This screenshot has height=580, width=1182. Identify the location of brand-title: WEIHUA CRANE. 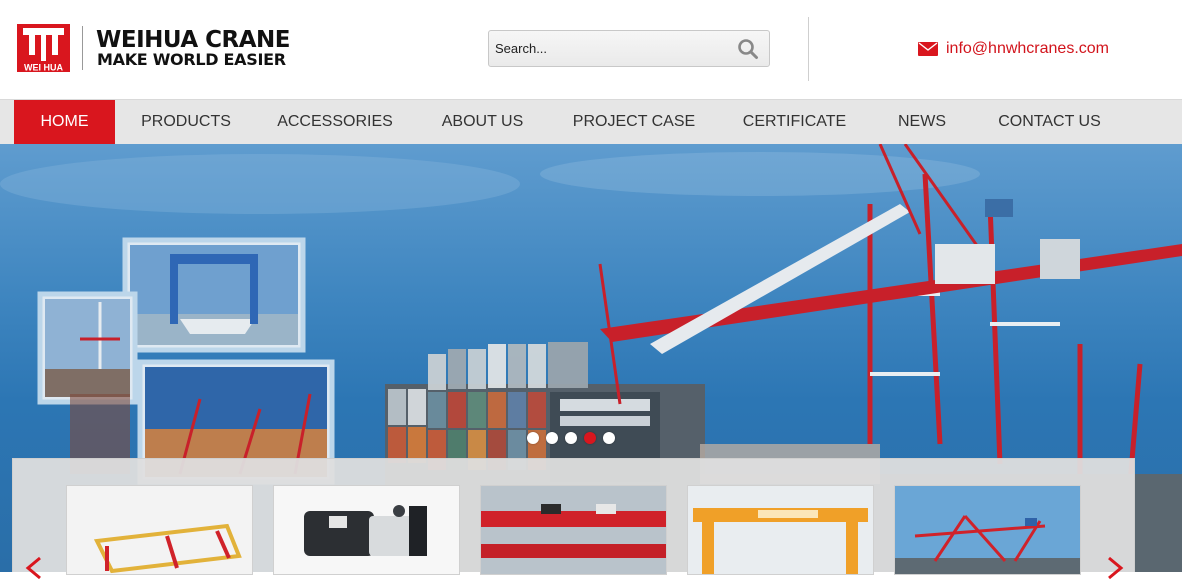
(193, 40).